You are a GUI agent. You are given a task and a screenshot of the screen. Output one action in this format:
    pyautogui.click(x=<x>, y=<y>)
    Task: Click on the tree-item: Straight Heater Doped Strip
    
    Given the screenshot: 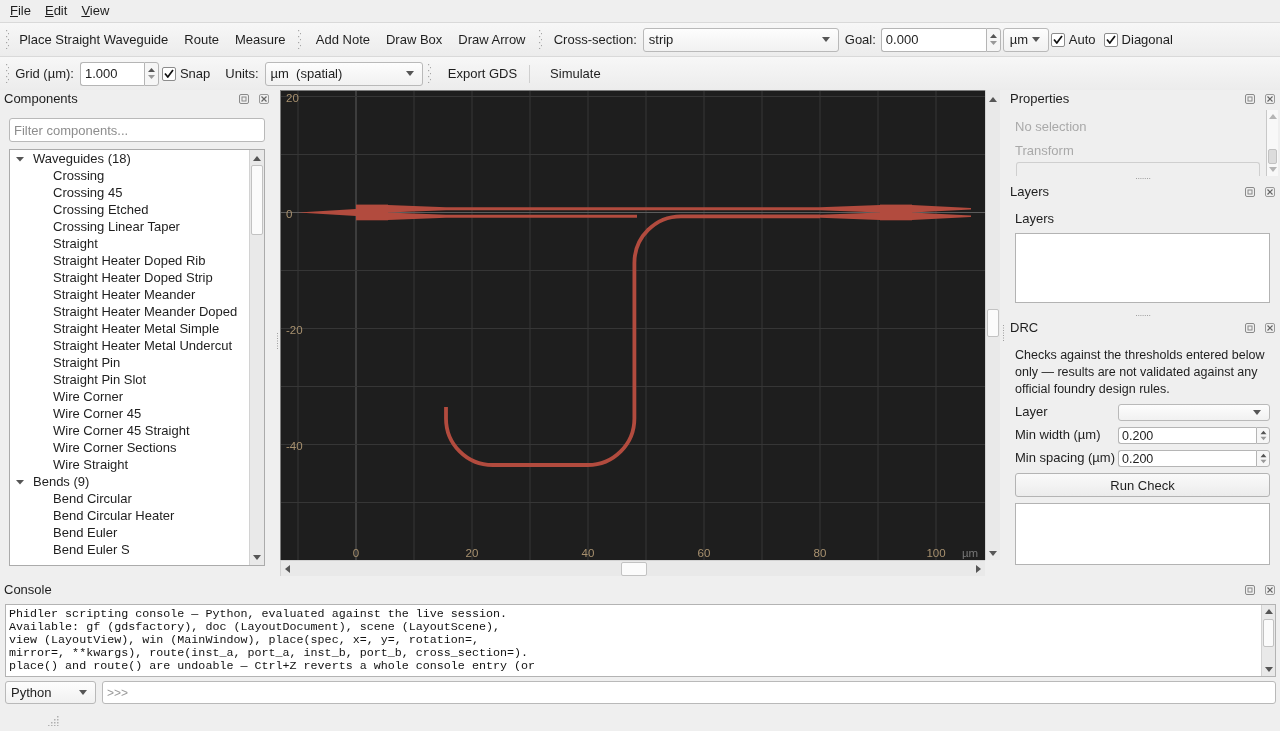 What is the action you would take?
    pyautogui.click(x=133, y=277)
    